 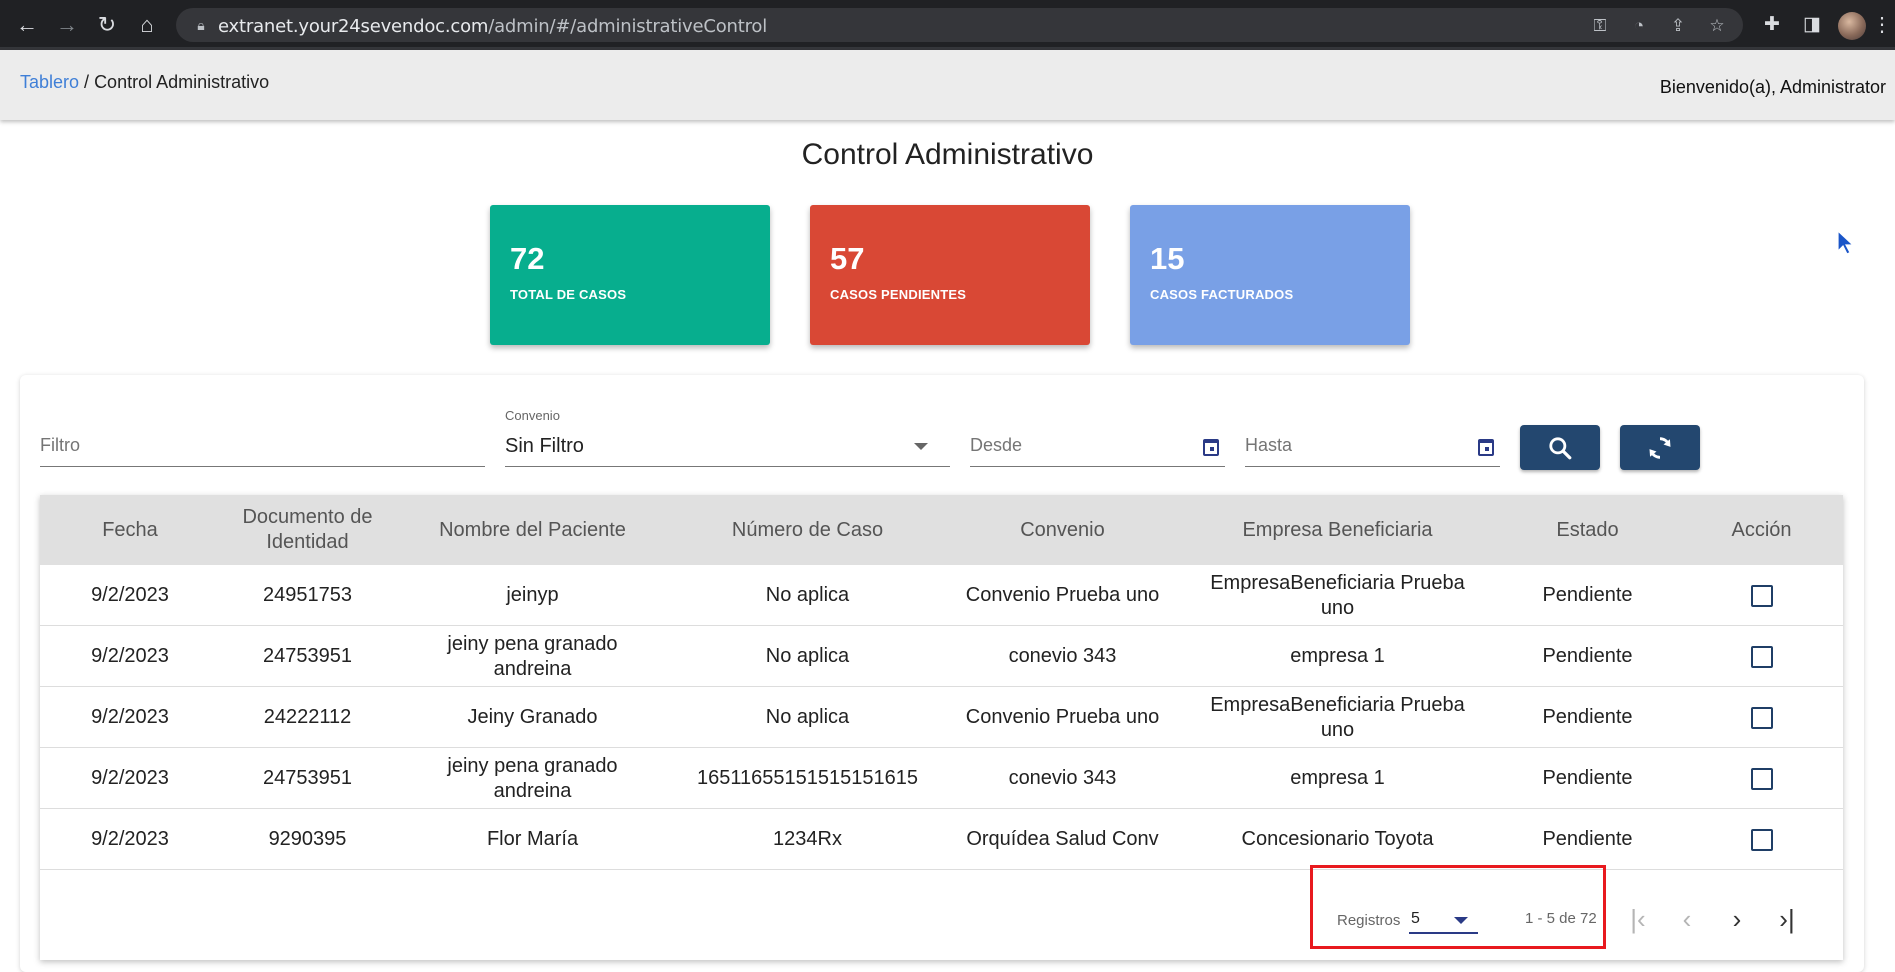 I want to click on stat-value: 72, so click(x=527, y=258).